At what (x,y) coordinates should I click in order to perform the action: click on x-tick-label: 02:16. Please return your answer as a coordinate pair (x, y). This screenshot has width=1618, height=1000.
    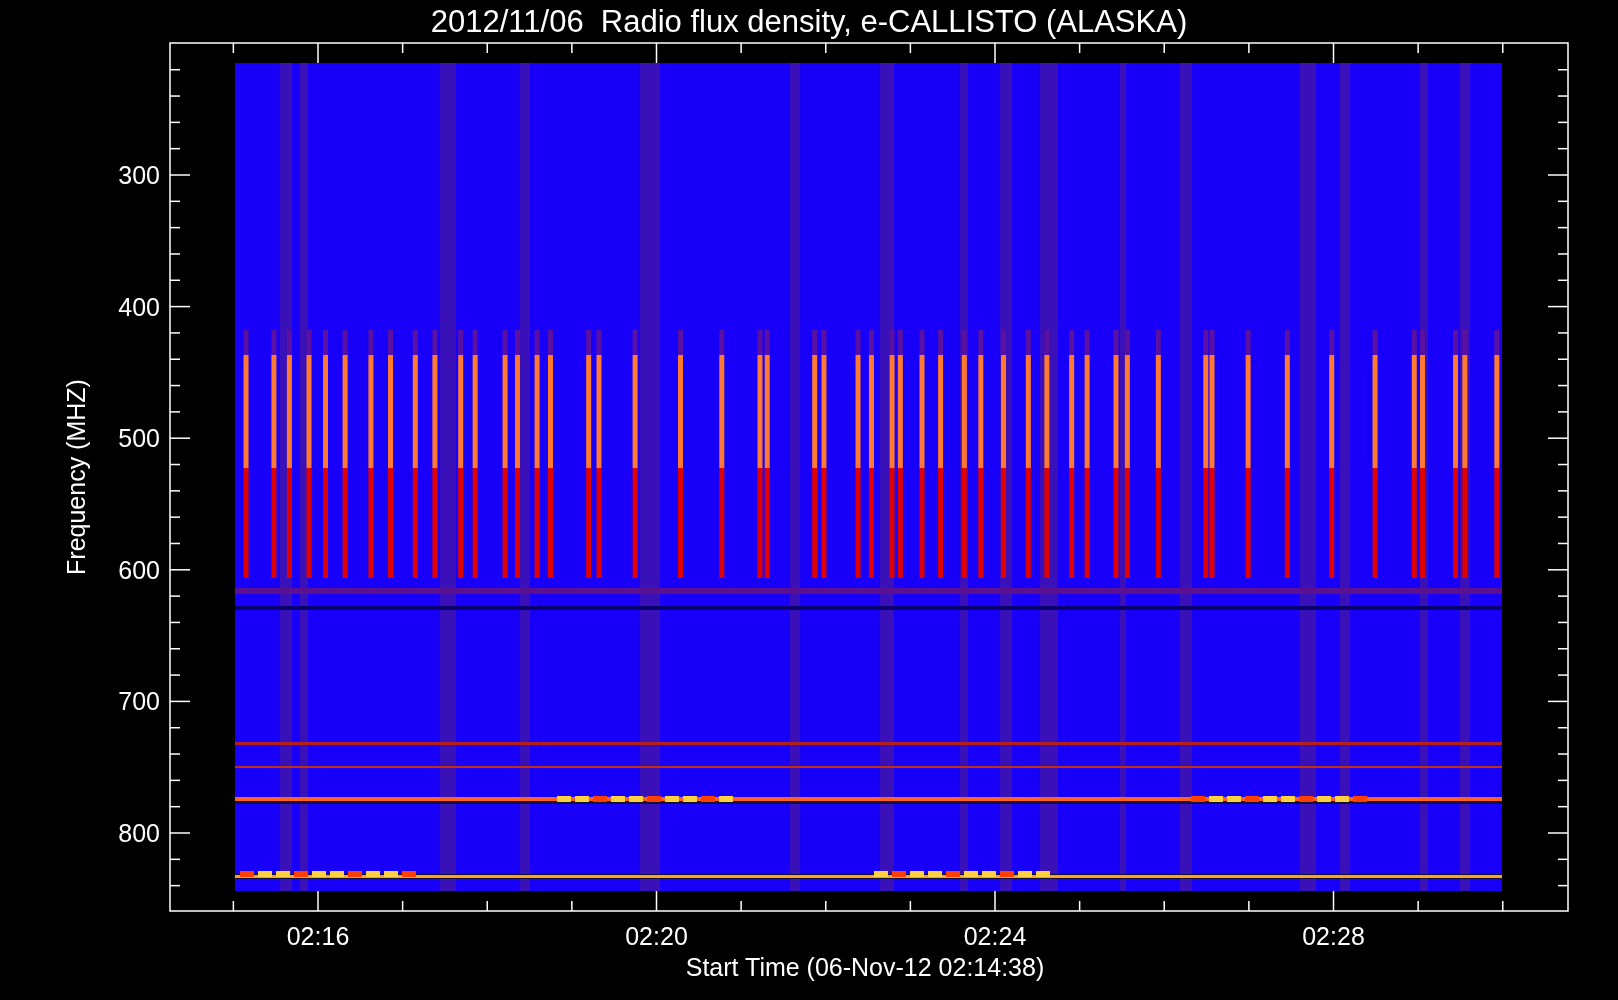
    Looking at the image, I should click on (318, 936).